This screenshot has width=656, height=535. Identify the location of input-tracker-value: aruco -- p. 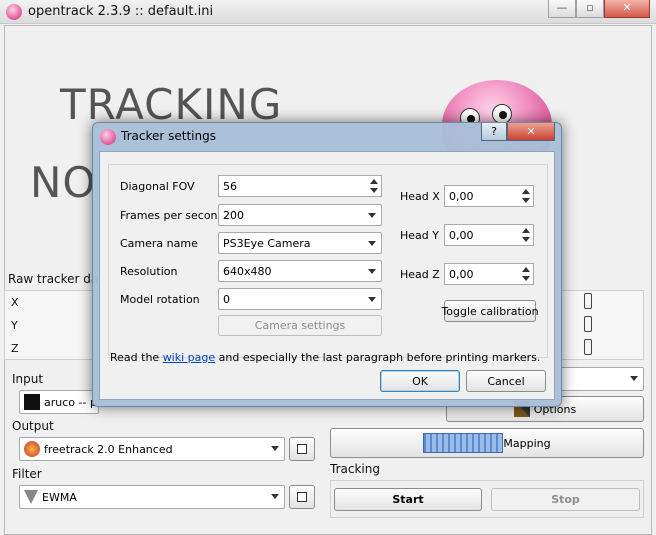
(70, 402).